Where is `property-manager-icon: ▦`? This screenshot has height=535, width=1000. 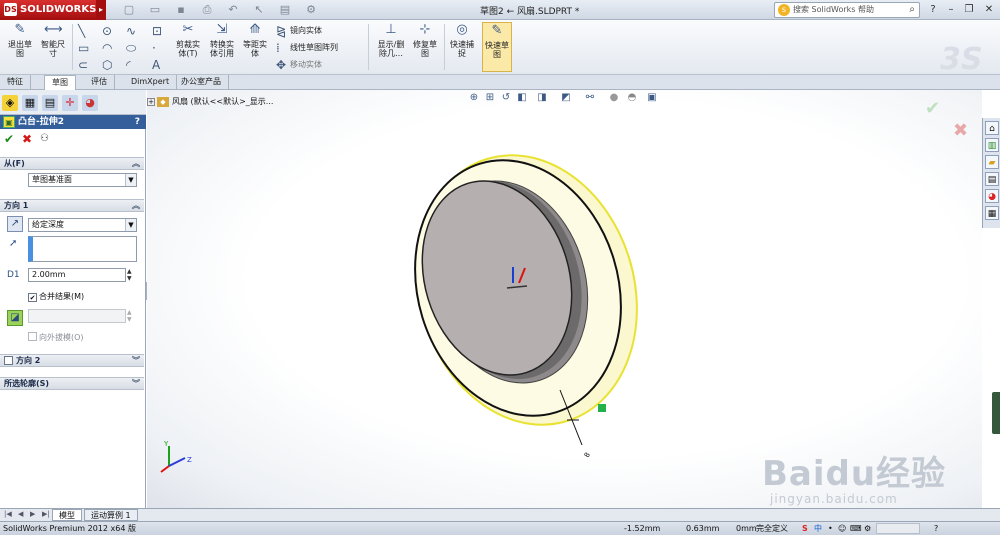
property-manager-icon: ▦ is located at coordinates (30, 103).